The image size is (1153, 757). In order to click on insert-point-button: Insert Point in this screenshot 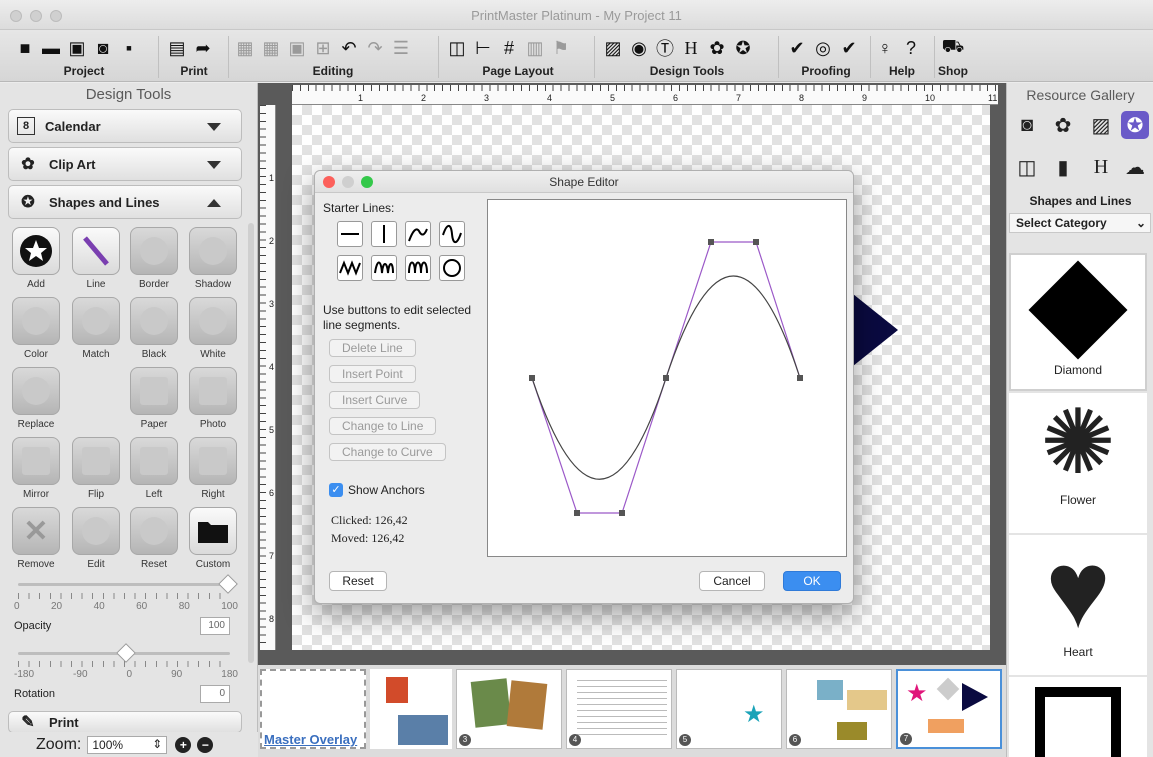, I will do `click(372, 374)`.